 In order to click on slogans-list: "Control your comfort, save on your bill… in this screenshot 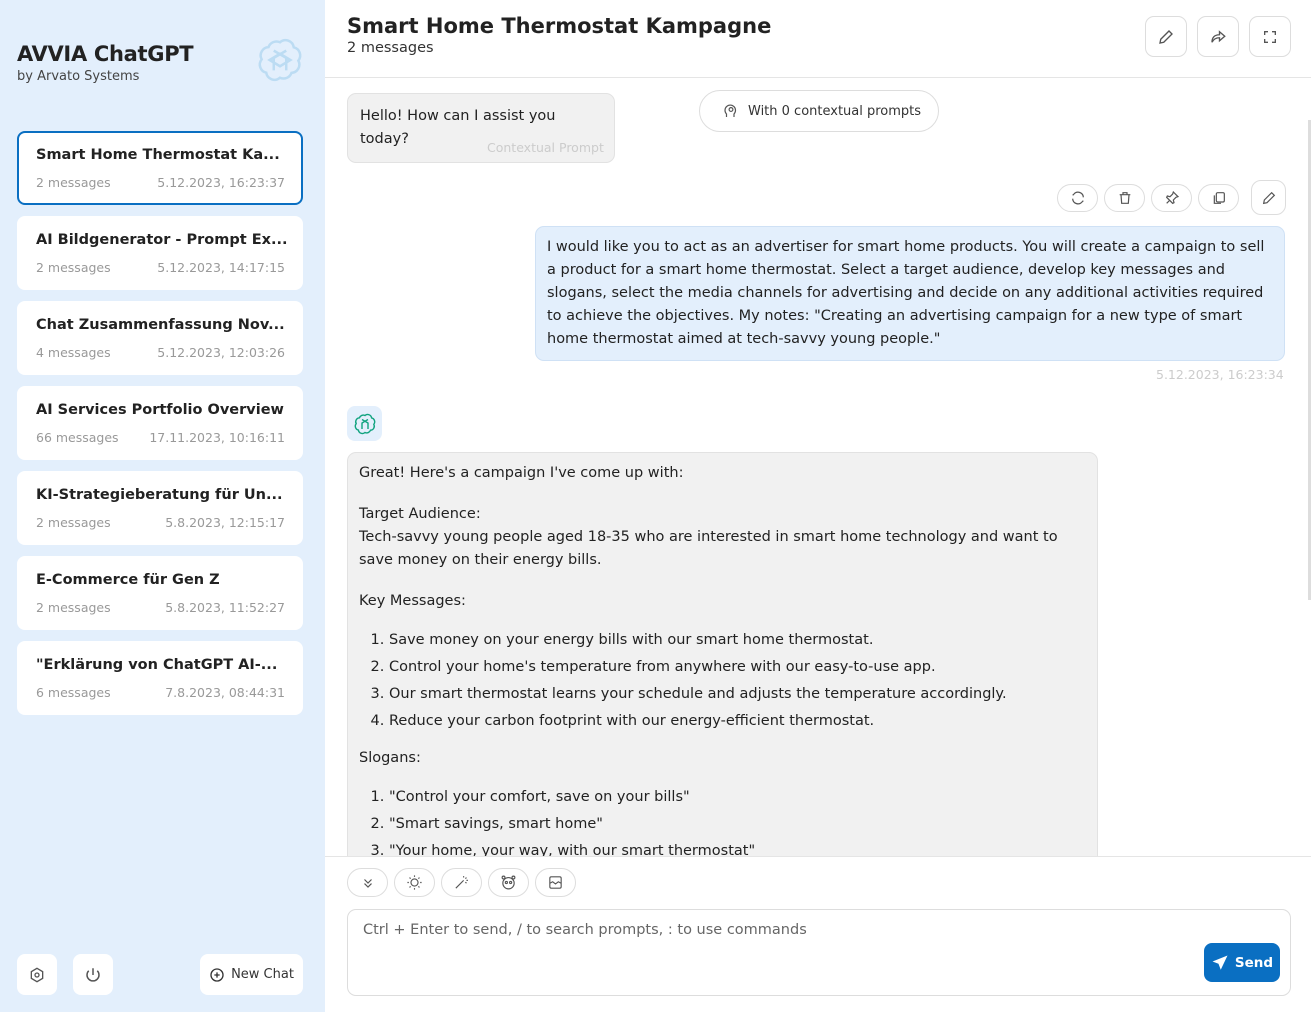, I will do `click(722, 821)`.